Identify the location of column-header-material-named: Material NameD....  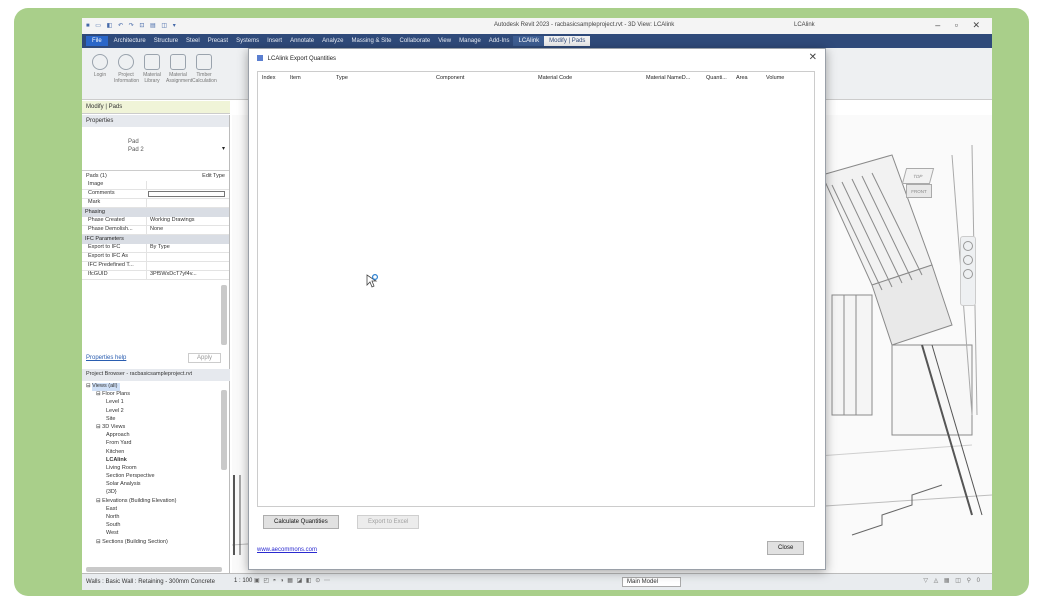
(668, 78).